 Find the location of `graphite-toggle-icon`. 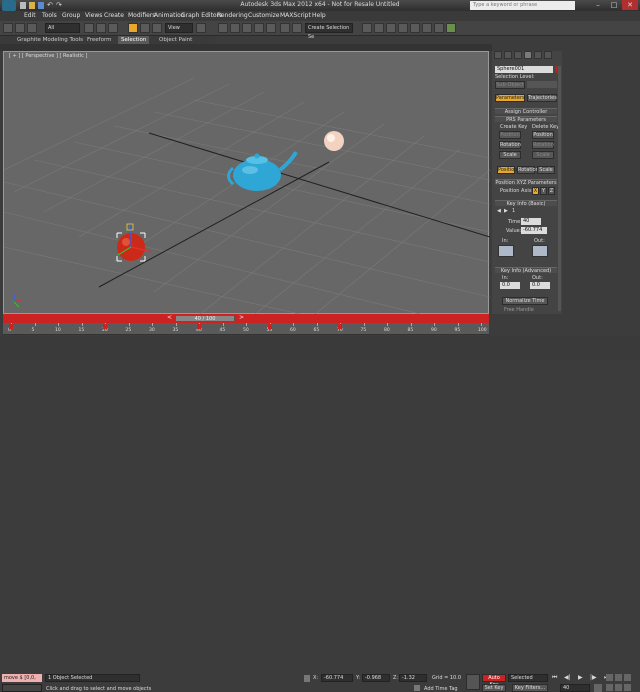

graphite-toggle-icon is located at coordinates (379, 28).